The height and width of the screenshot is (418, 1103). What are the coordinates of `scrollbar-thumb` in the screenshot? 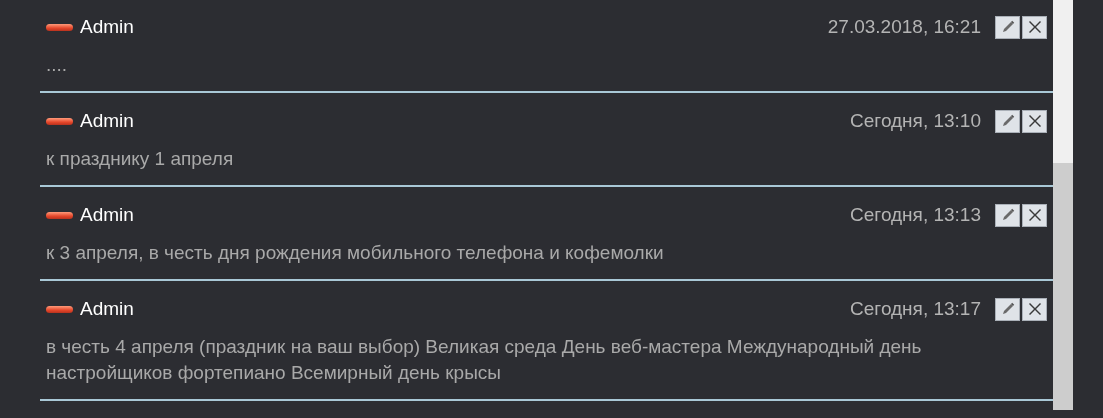 It's located at (1063, 286).